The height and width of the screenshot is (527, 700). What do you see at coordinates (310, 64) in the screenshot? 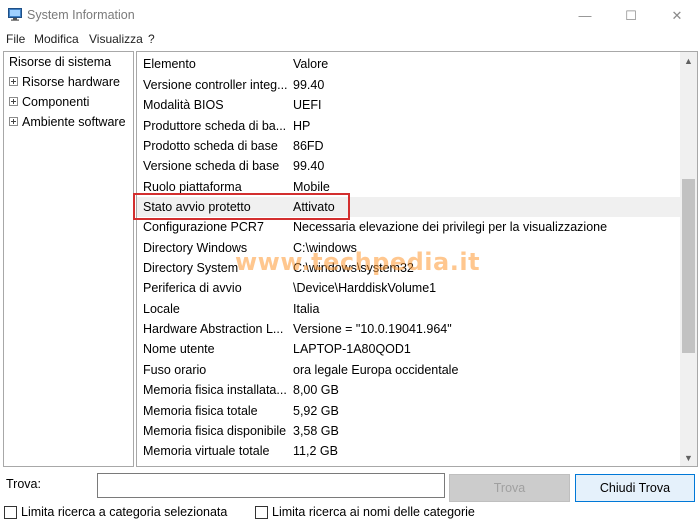
I see `column-header-valore: Valore` at bounding box center [310, 64].